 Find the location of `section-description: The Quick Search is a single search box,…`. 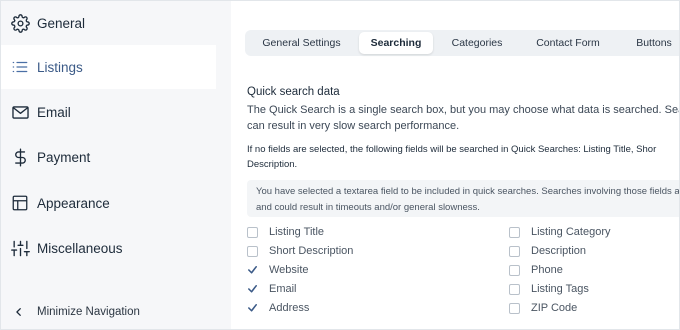

section-description: The Quick Search is a single search box,… is located at coordinates (463, 118).